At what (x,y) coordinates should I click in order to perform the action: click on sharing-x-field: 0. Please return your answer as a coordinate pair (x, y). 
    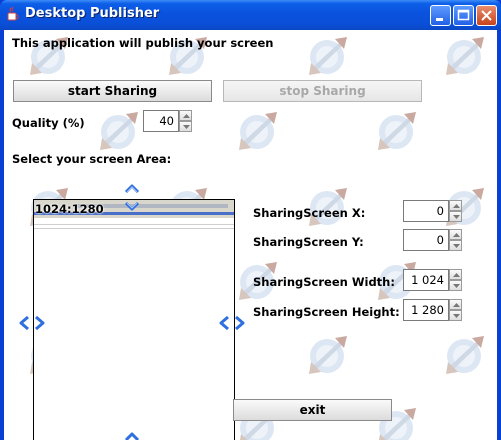
    Looking at the image, I should click on (426, 211).